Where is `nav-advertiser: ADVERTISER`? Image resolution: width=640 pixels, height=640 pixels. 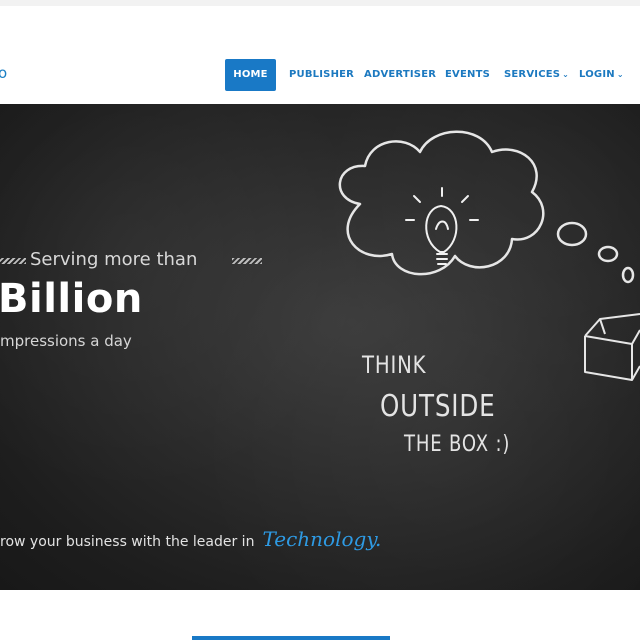
nav-advertiser: ADVERTISER is located at coordinates (400, 75).